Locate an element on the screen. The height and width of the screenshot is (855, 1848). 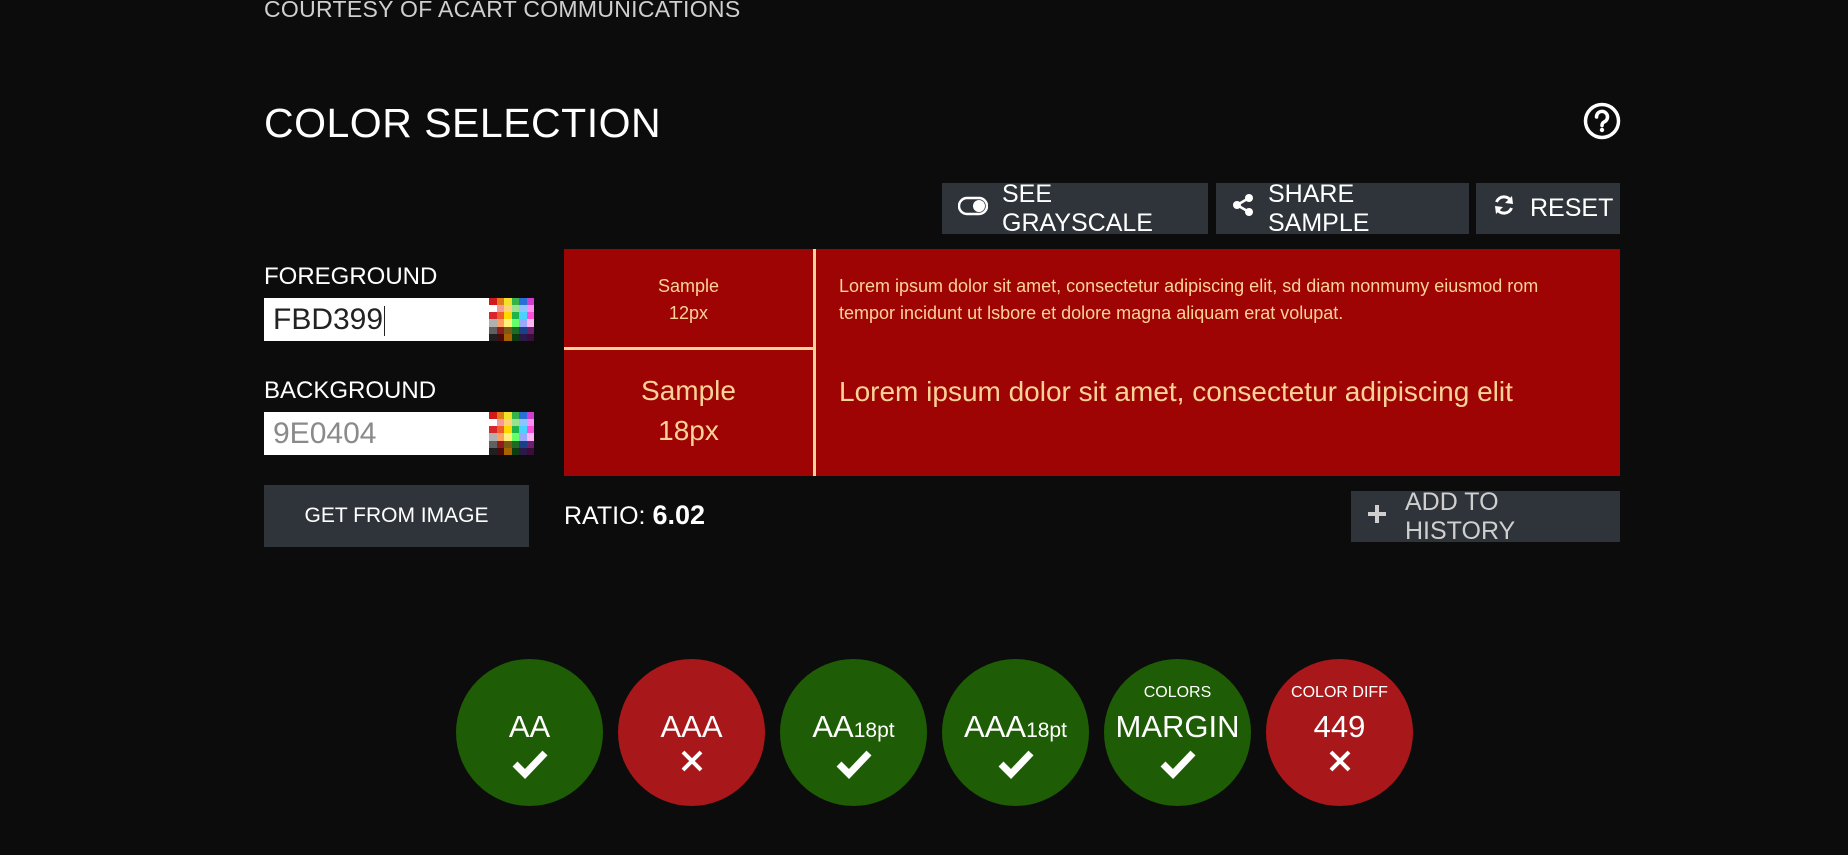
result-circle-4: COLORS MARGIN is located at coordinates (1177, 732).